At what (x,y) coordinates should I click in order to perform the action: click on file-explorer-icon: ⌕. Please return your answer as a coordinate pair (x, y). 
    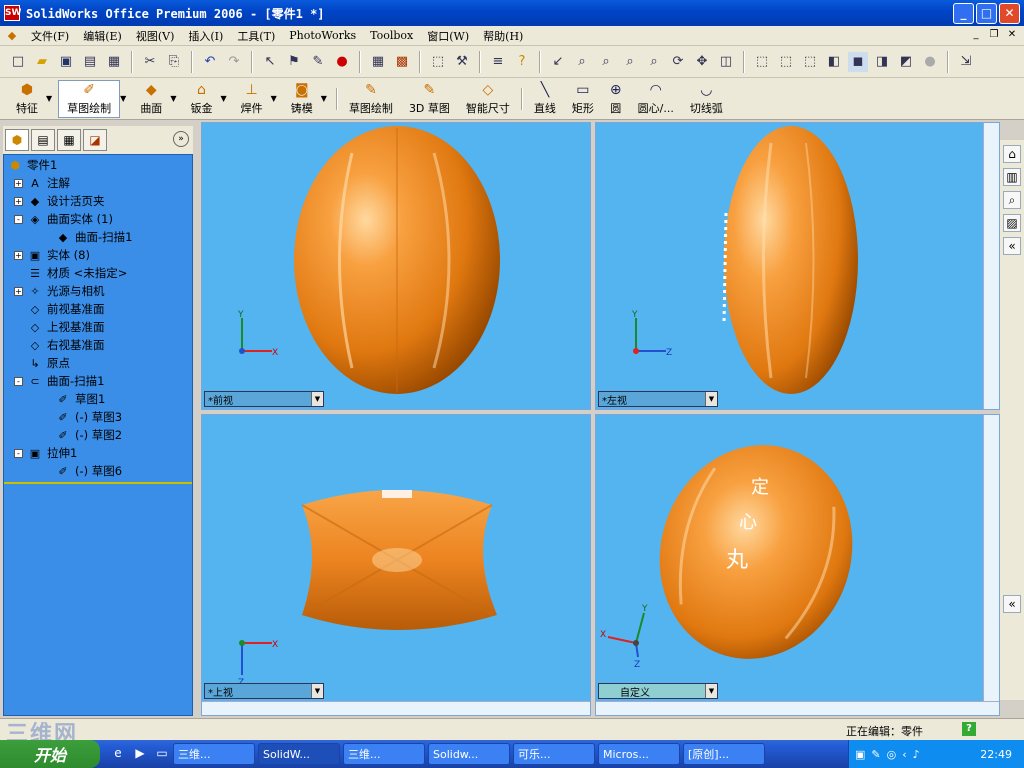
    Looking at the image, I should click on (1012, 200).